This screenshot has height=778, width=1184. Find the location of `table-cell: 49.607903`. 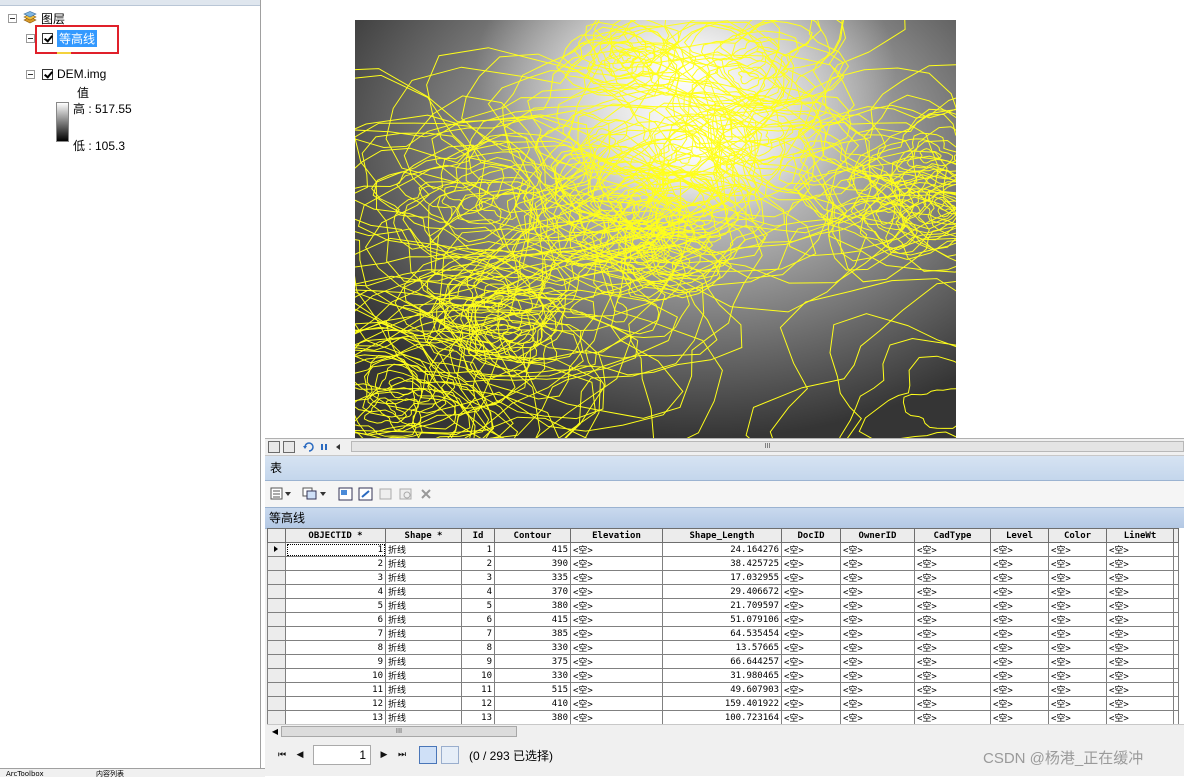

table-cell: 49.607903 is located at coordinates (722, 689).